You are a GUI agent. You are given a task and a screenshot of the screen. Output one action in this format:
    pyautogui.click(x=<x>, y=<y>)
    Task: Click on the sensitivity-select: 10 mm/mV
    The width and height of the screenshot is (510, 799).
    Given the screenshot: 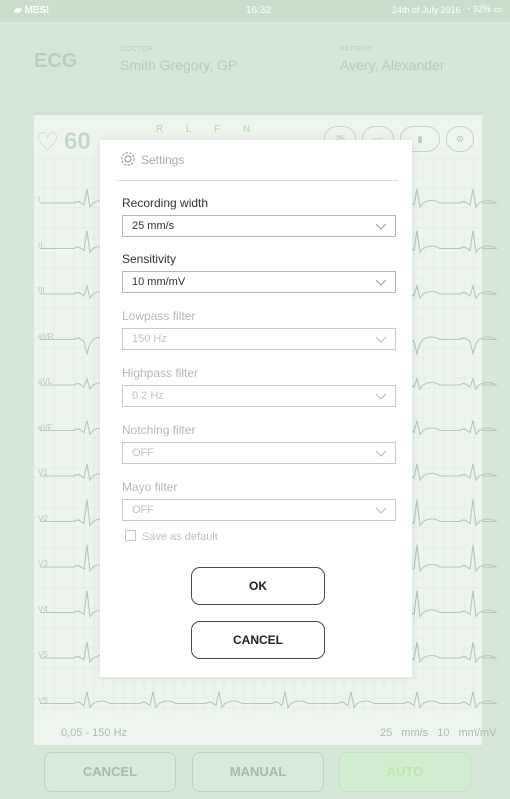 What is the action you would take?
    pyautogui.click(x=259, y=282)
    